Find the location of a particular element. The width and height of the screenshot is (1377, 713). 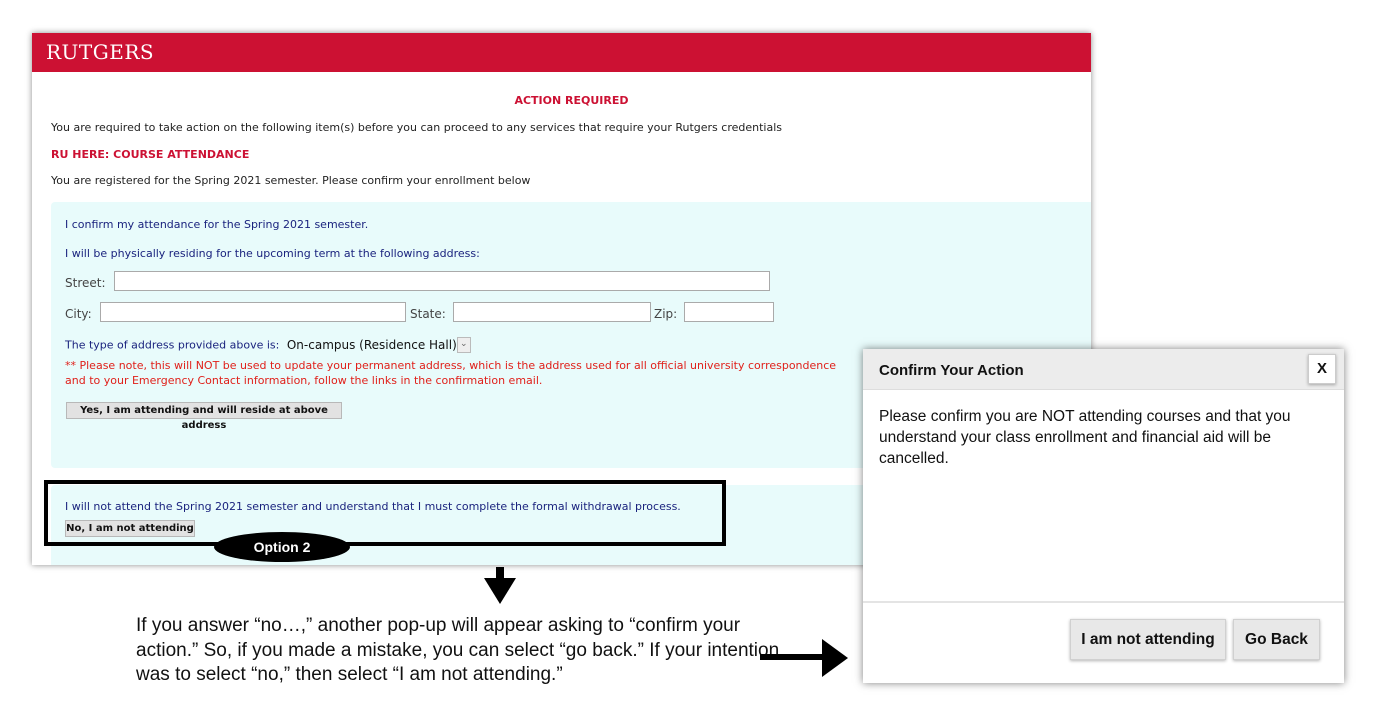

rutgers-logo: RUTGERS is located at coordinates (100, 52).